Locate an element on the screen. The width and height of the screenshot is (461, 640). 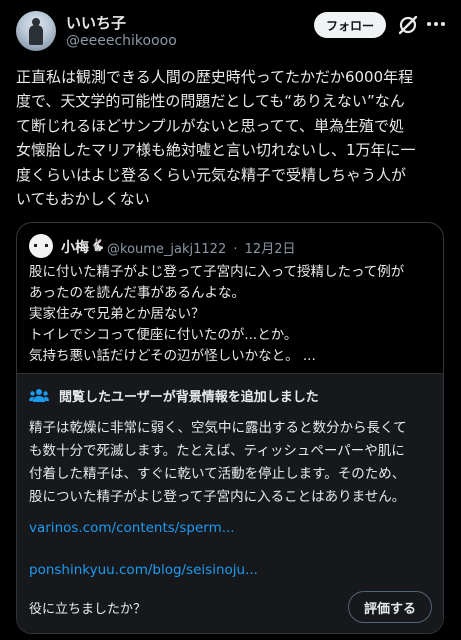
quoted-author-handle: @koume_jakj1122 is located at coordinates (167, 249).